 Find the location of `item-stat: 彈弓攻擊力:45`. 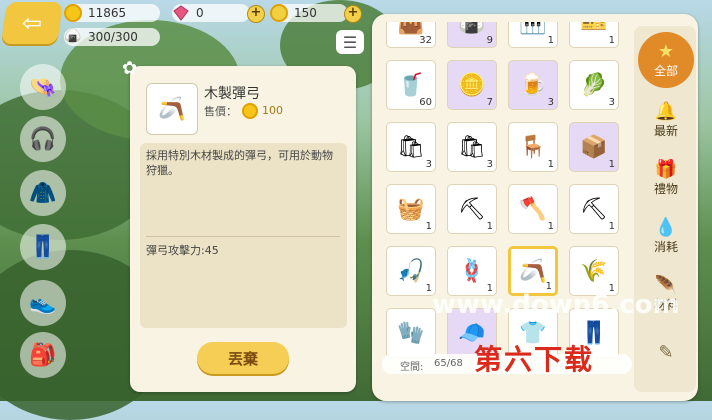

item-stat: 彈弓攻擊力:45 is located at coordinates (182, 250).